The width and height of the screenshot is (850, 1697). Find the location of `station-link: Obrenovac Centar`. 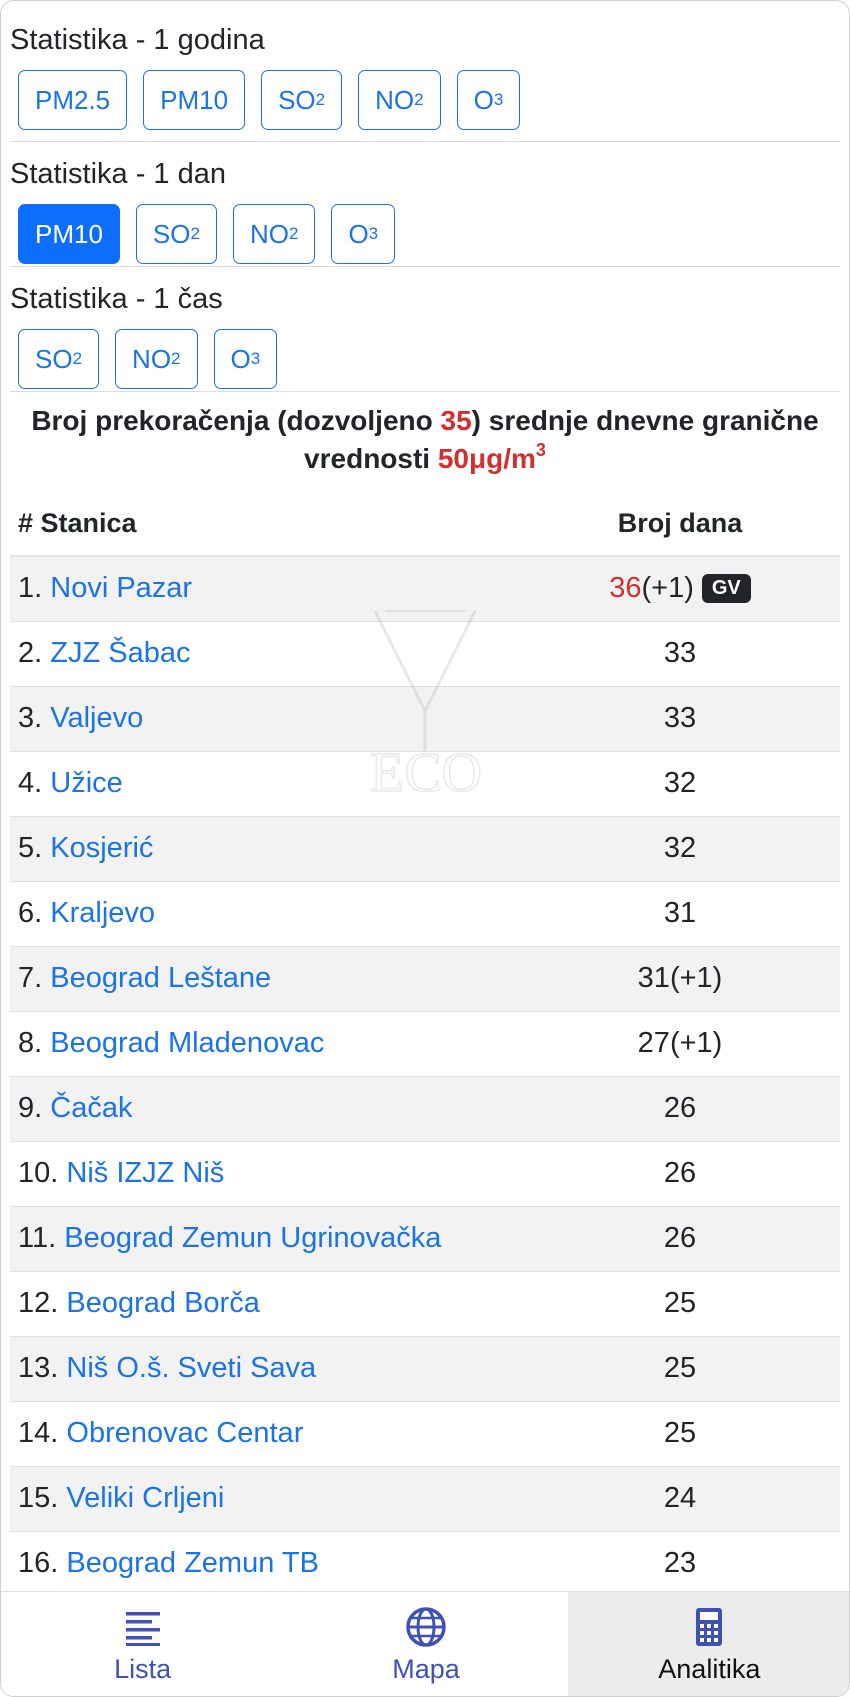

station-link: Obrenovac Centar is located at coordinates (184, 1433).